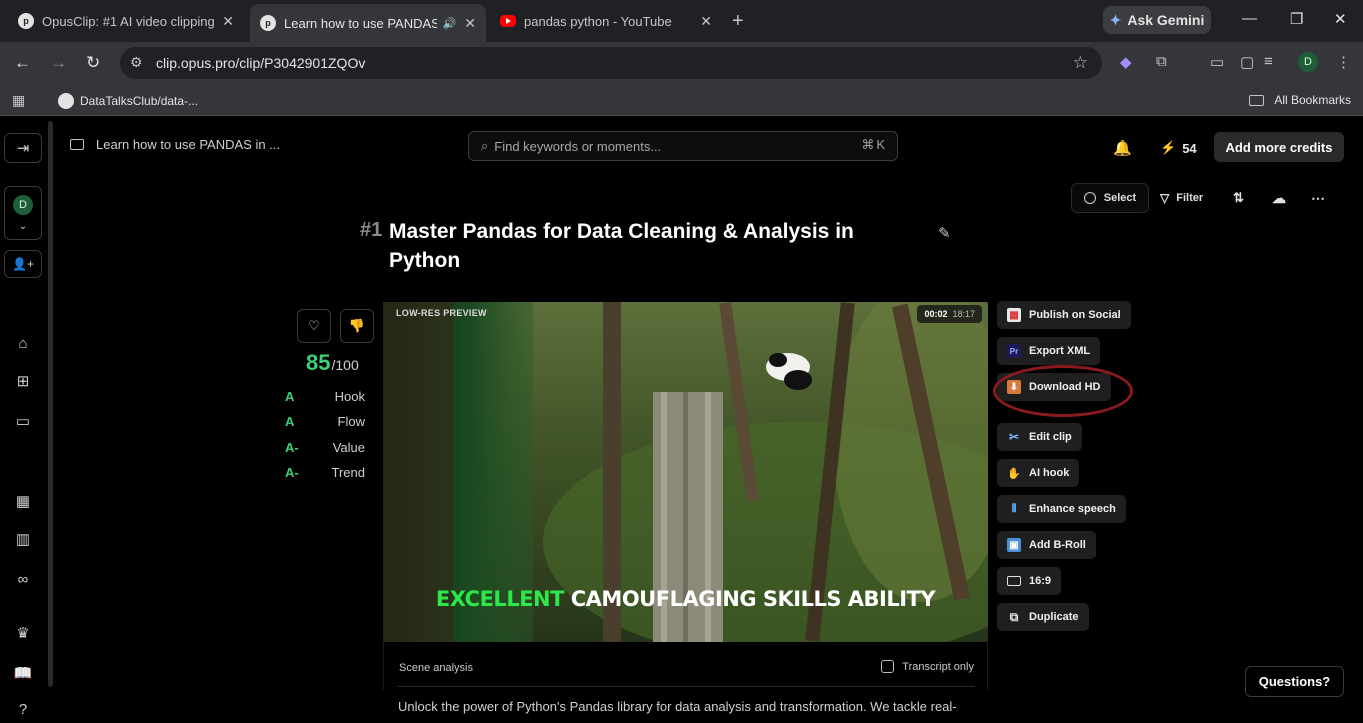 This screenshot has height=723, width=1363. Describe the element at coordinates (1279, 147) in the screenshot. I see `add-credits-button: Add more credits` at that location.